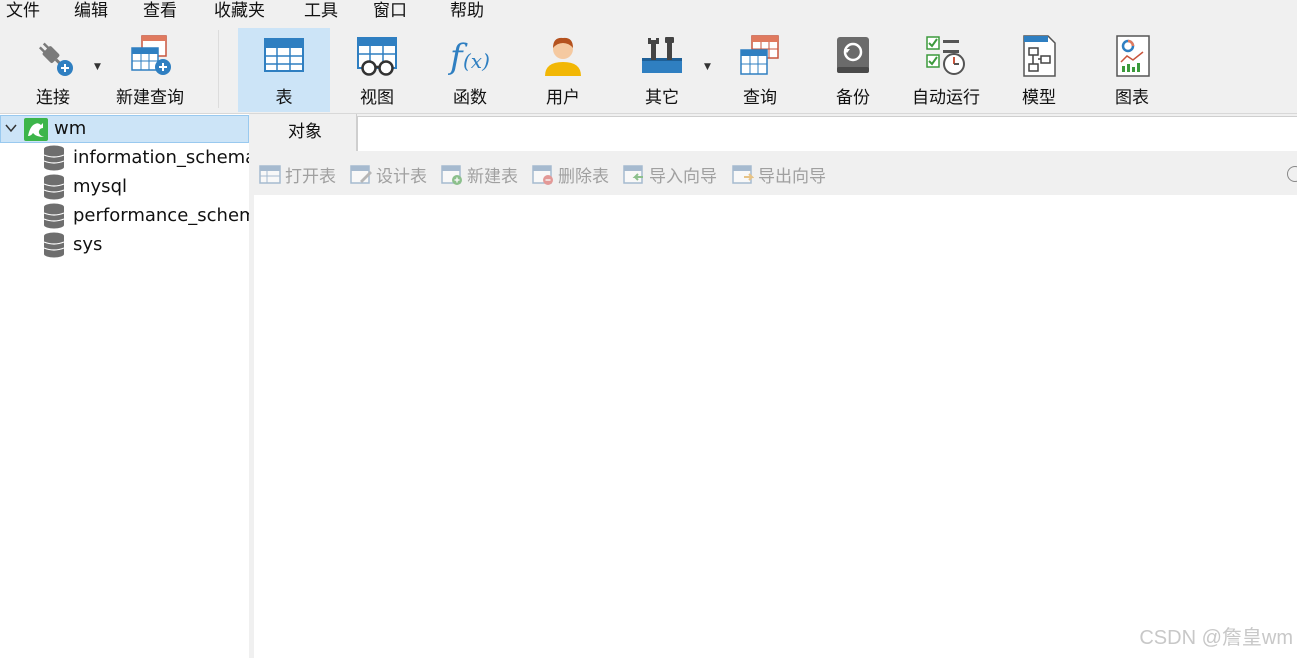 Image resolution: width=1297 pixels, height=658 pixels. I want to click on delete-table-label: 删除表, so click(583, 176).